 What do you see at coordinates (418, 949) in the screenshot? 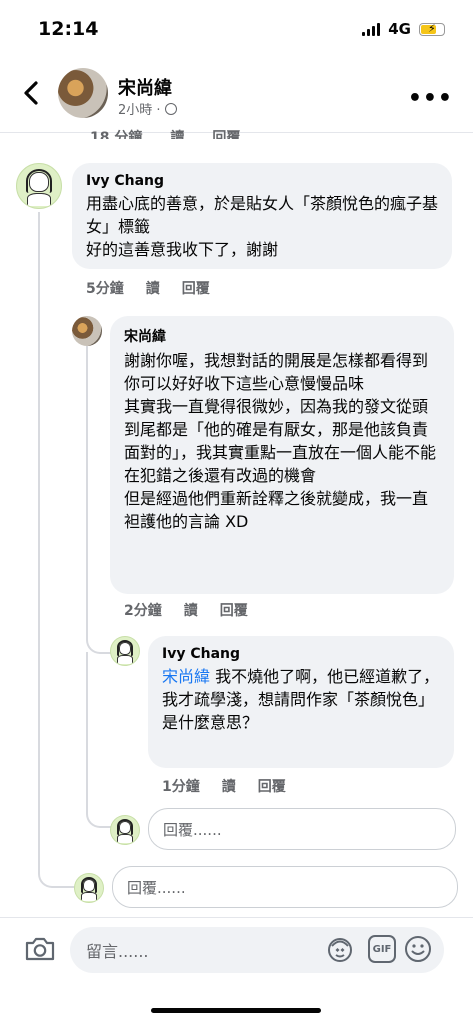
I see `emoji-icon` at bounding box center [418, 949].